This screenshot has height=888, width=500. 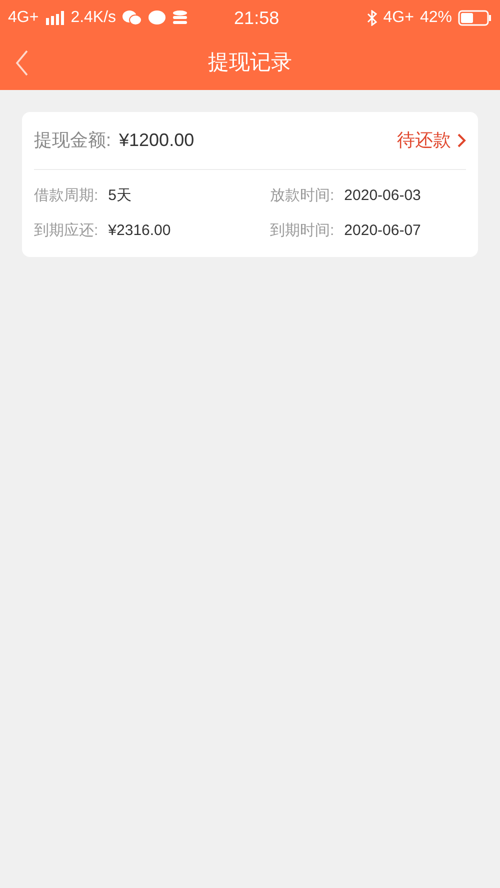 What do you see at coordinates (436, 18) in the screenshot?
I see `battery-text: 42%` at bounding box center [436, 18].